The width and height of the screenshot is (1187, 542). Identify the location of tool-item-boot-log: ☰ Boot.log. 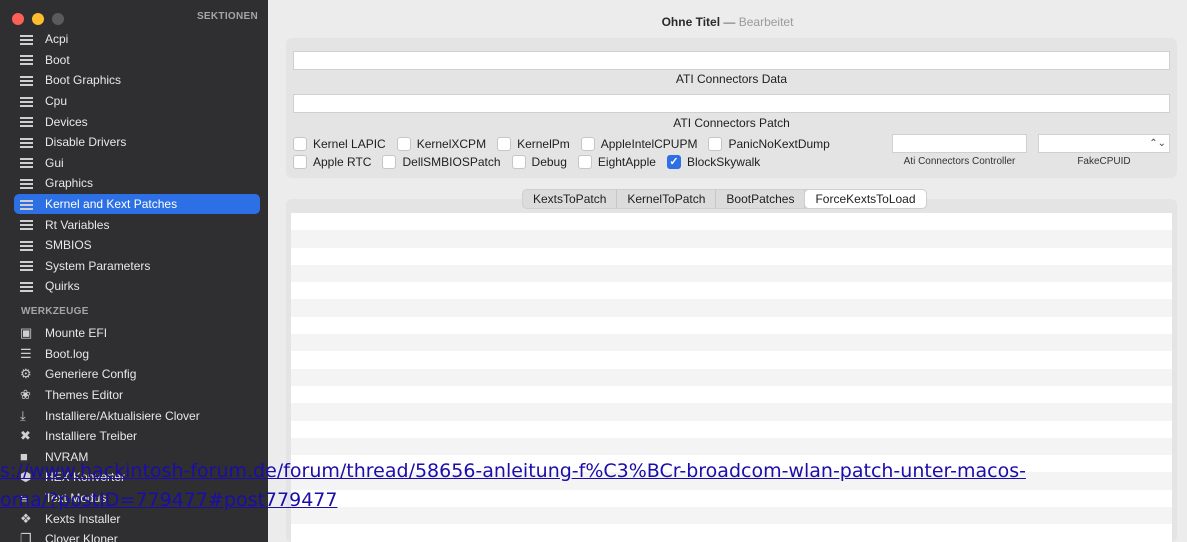
(137, 354).